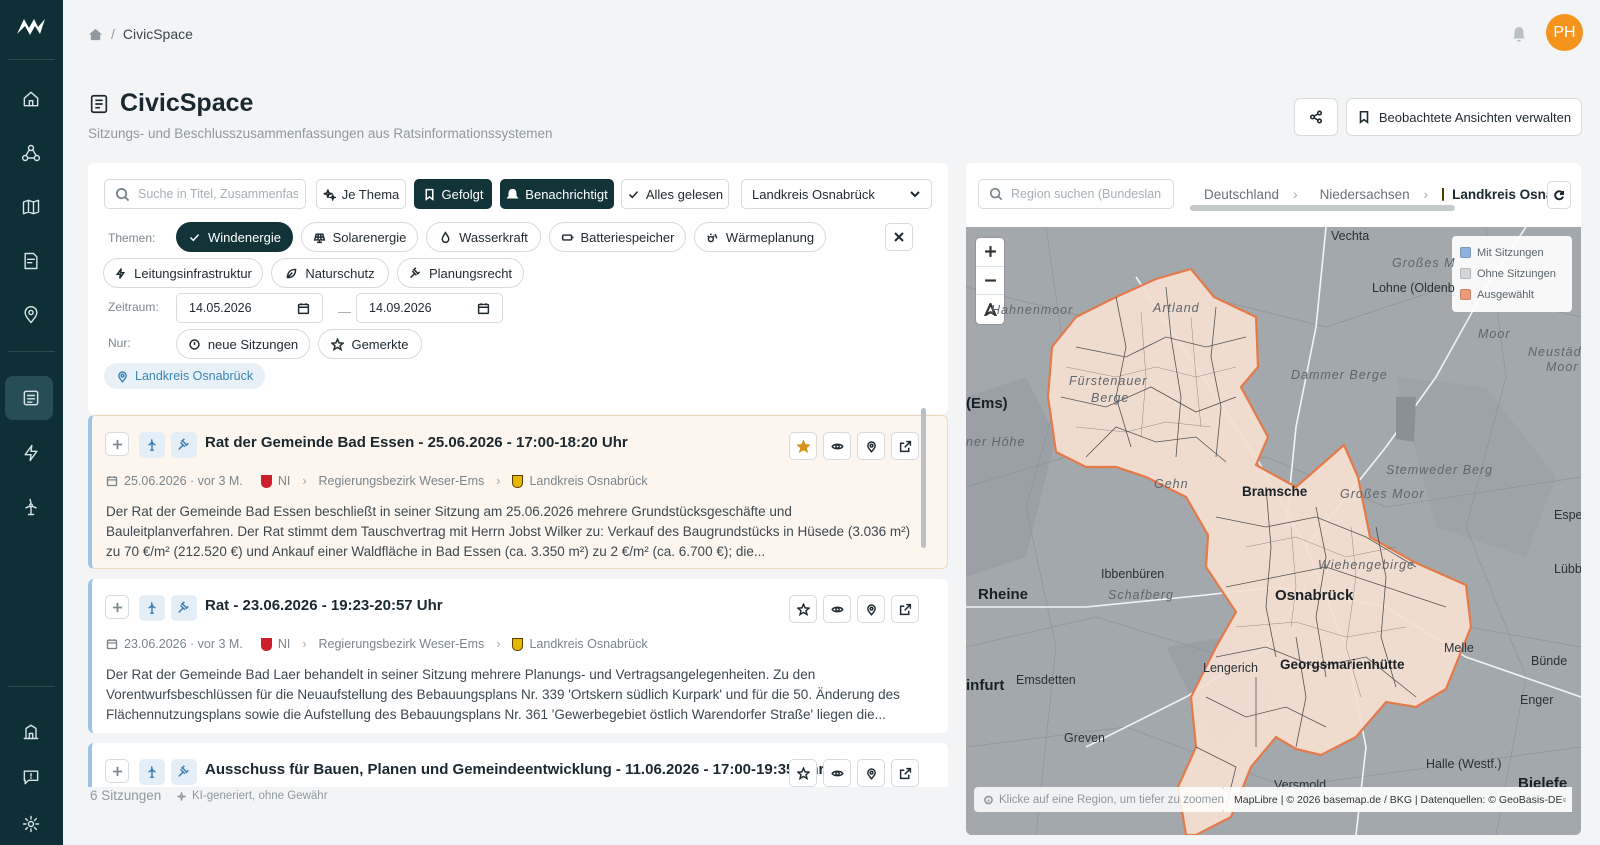 The height and width of the screenshot is (845, 1600). Describe the element at coordinates (31, 422) in the screenshot. I see `sidebar` at that location.